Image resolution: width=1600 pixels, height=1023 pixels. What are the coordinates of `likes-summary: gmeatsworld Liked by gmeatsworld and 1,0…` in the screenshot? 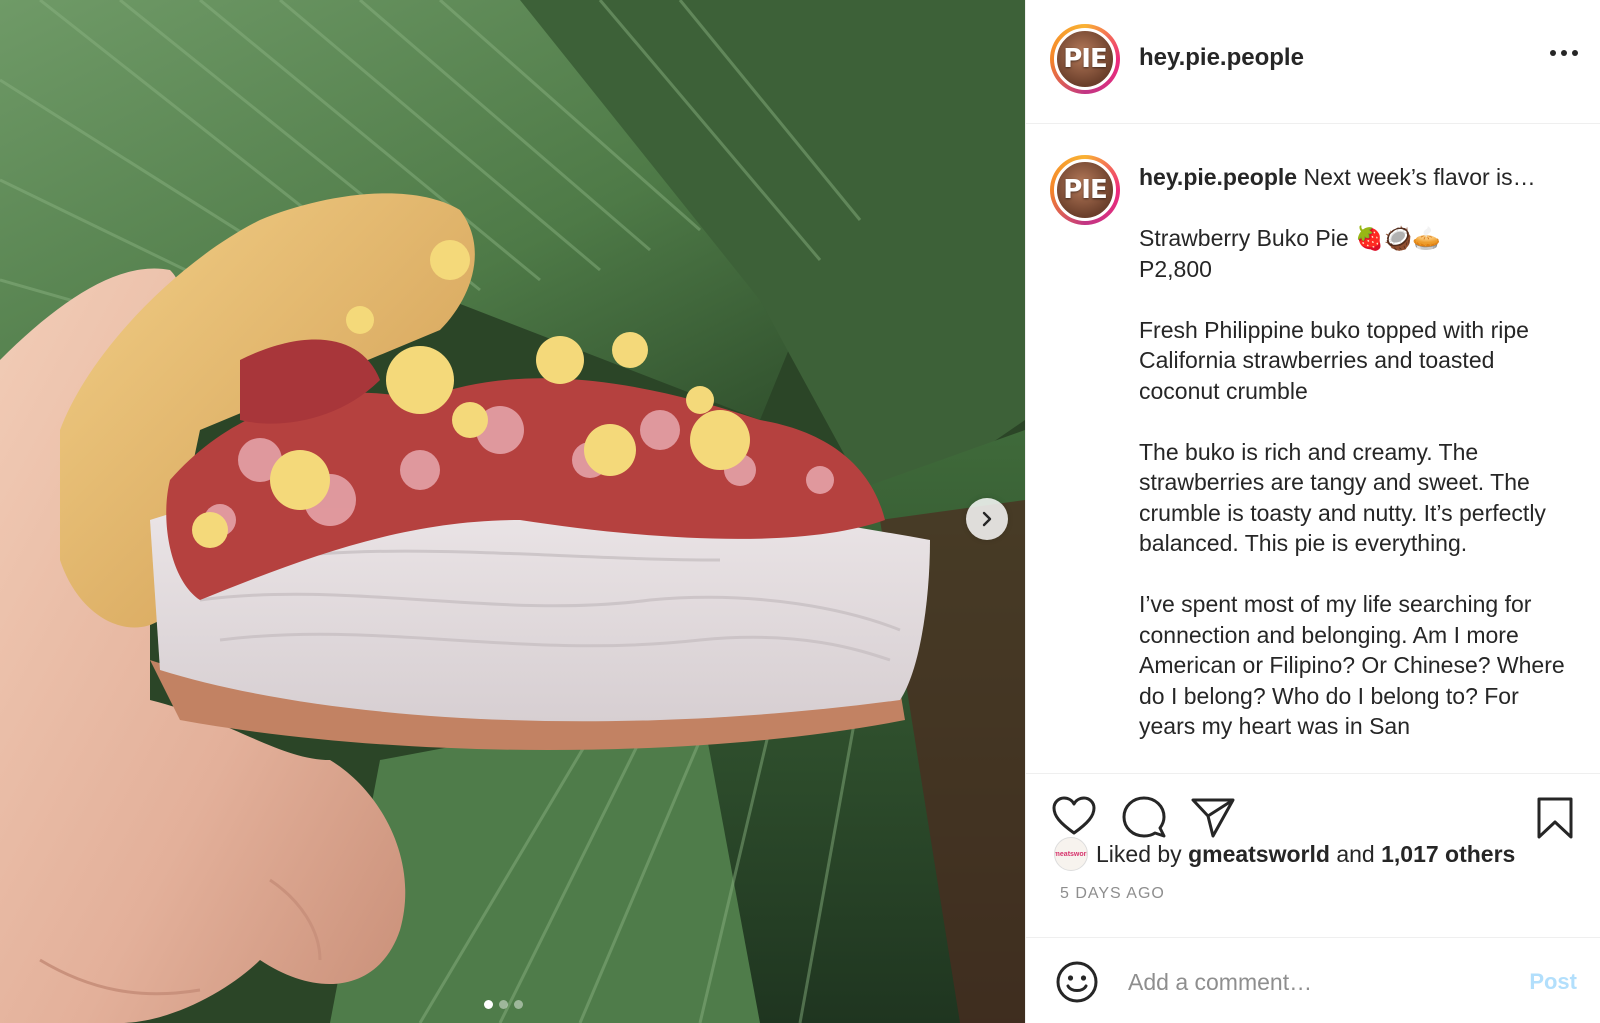 It's located at (1284, 854).